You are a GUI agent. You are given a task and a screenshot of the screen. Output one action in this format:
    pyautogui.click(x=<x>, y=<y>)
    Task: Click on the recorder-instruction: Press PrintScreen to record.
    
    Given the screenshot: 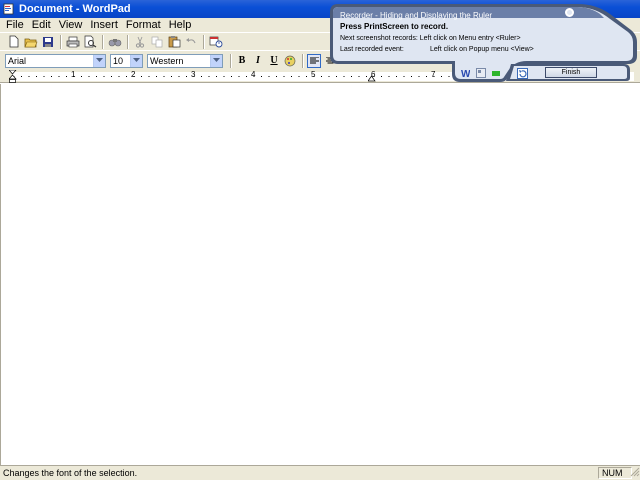 What is the action you would take?
    pyautogui.click(x=394, y=26)
    